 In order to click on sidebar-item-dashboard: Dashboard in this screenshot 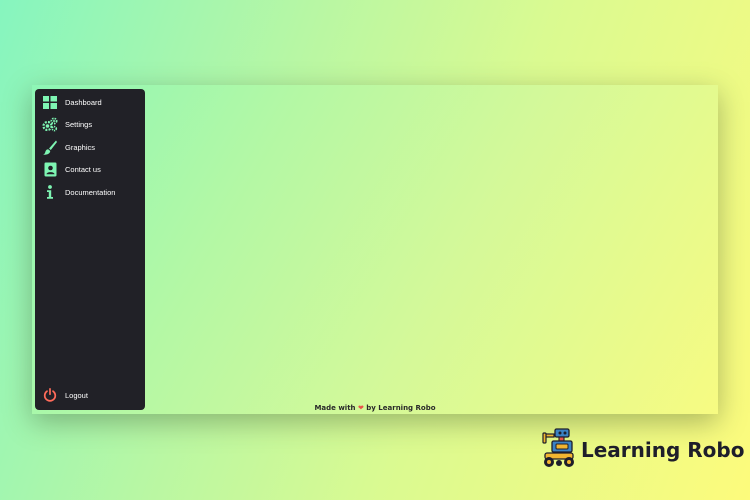, I will do `click(90, 102)`.